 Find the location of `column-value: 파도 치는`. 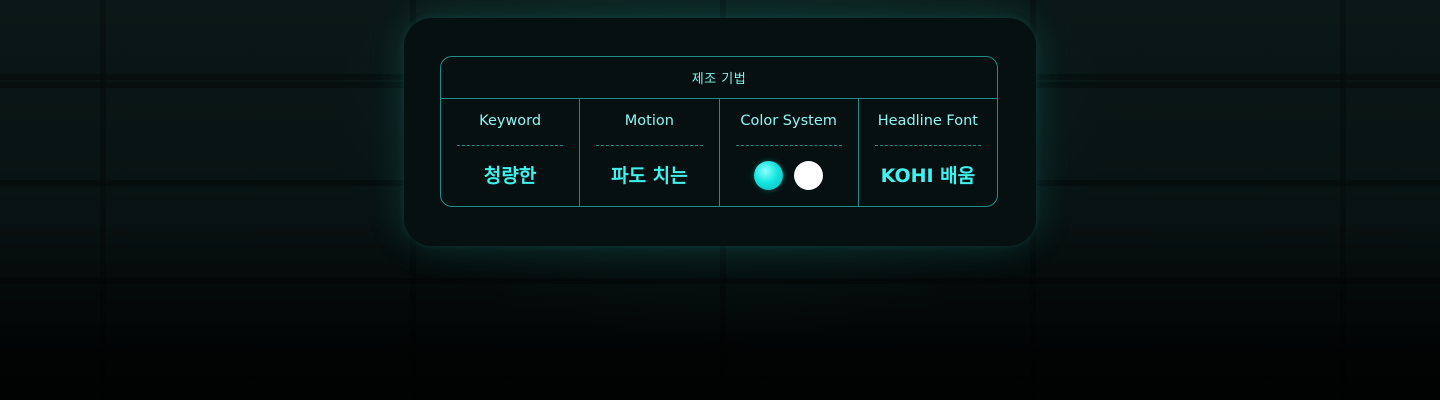

column-value: 파도 치는 is located at coordinates (649, 176).